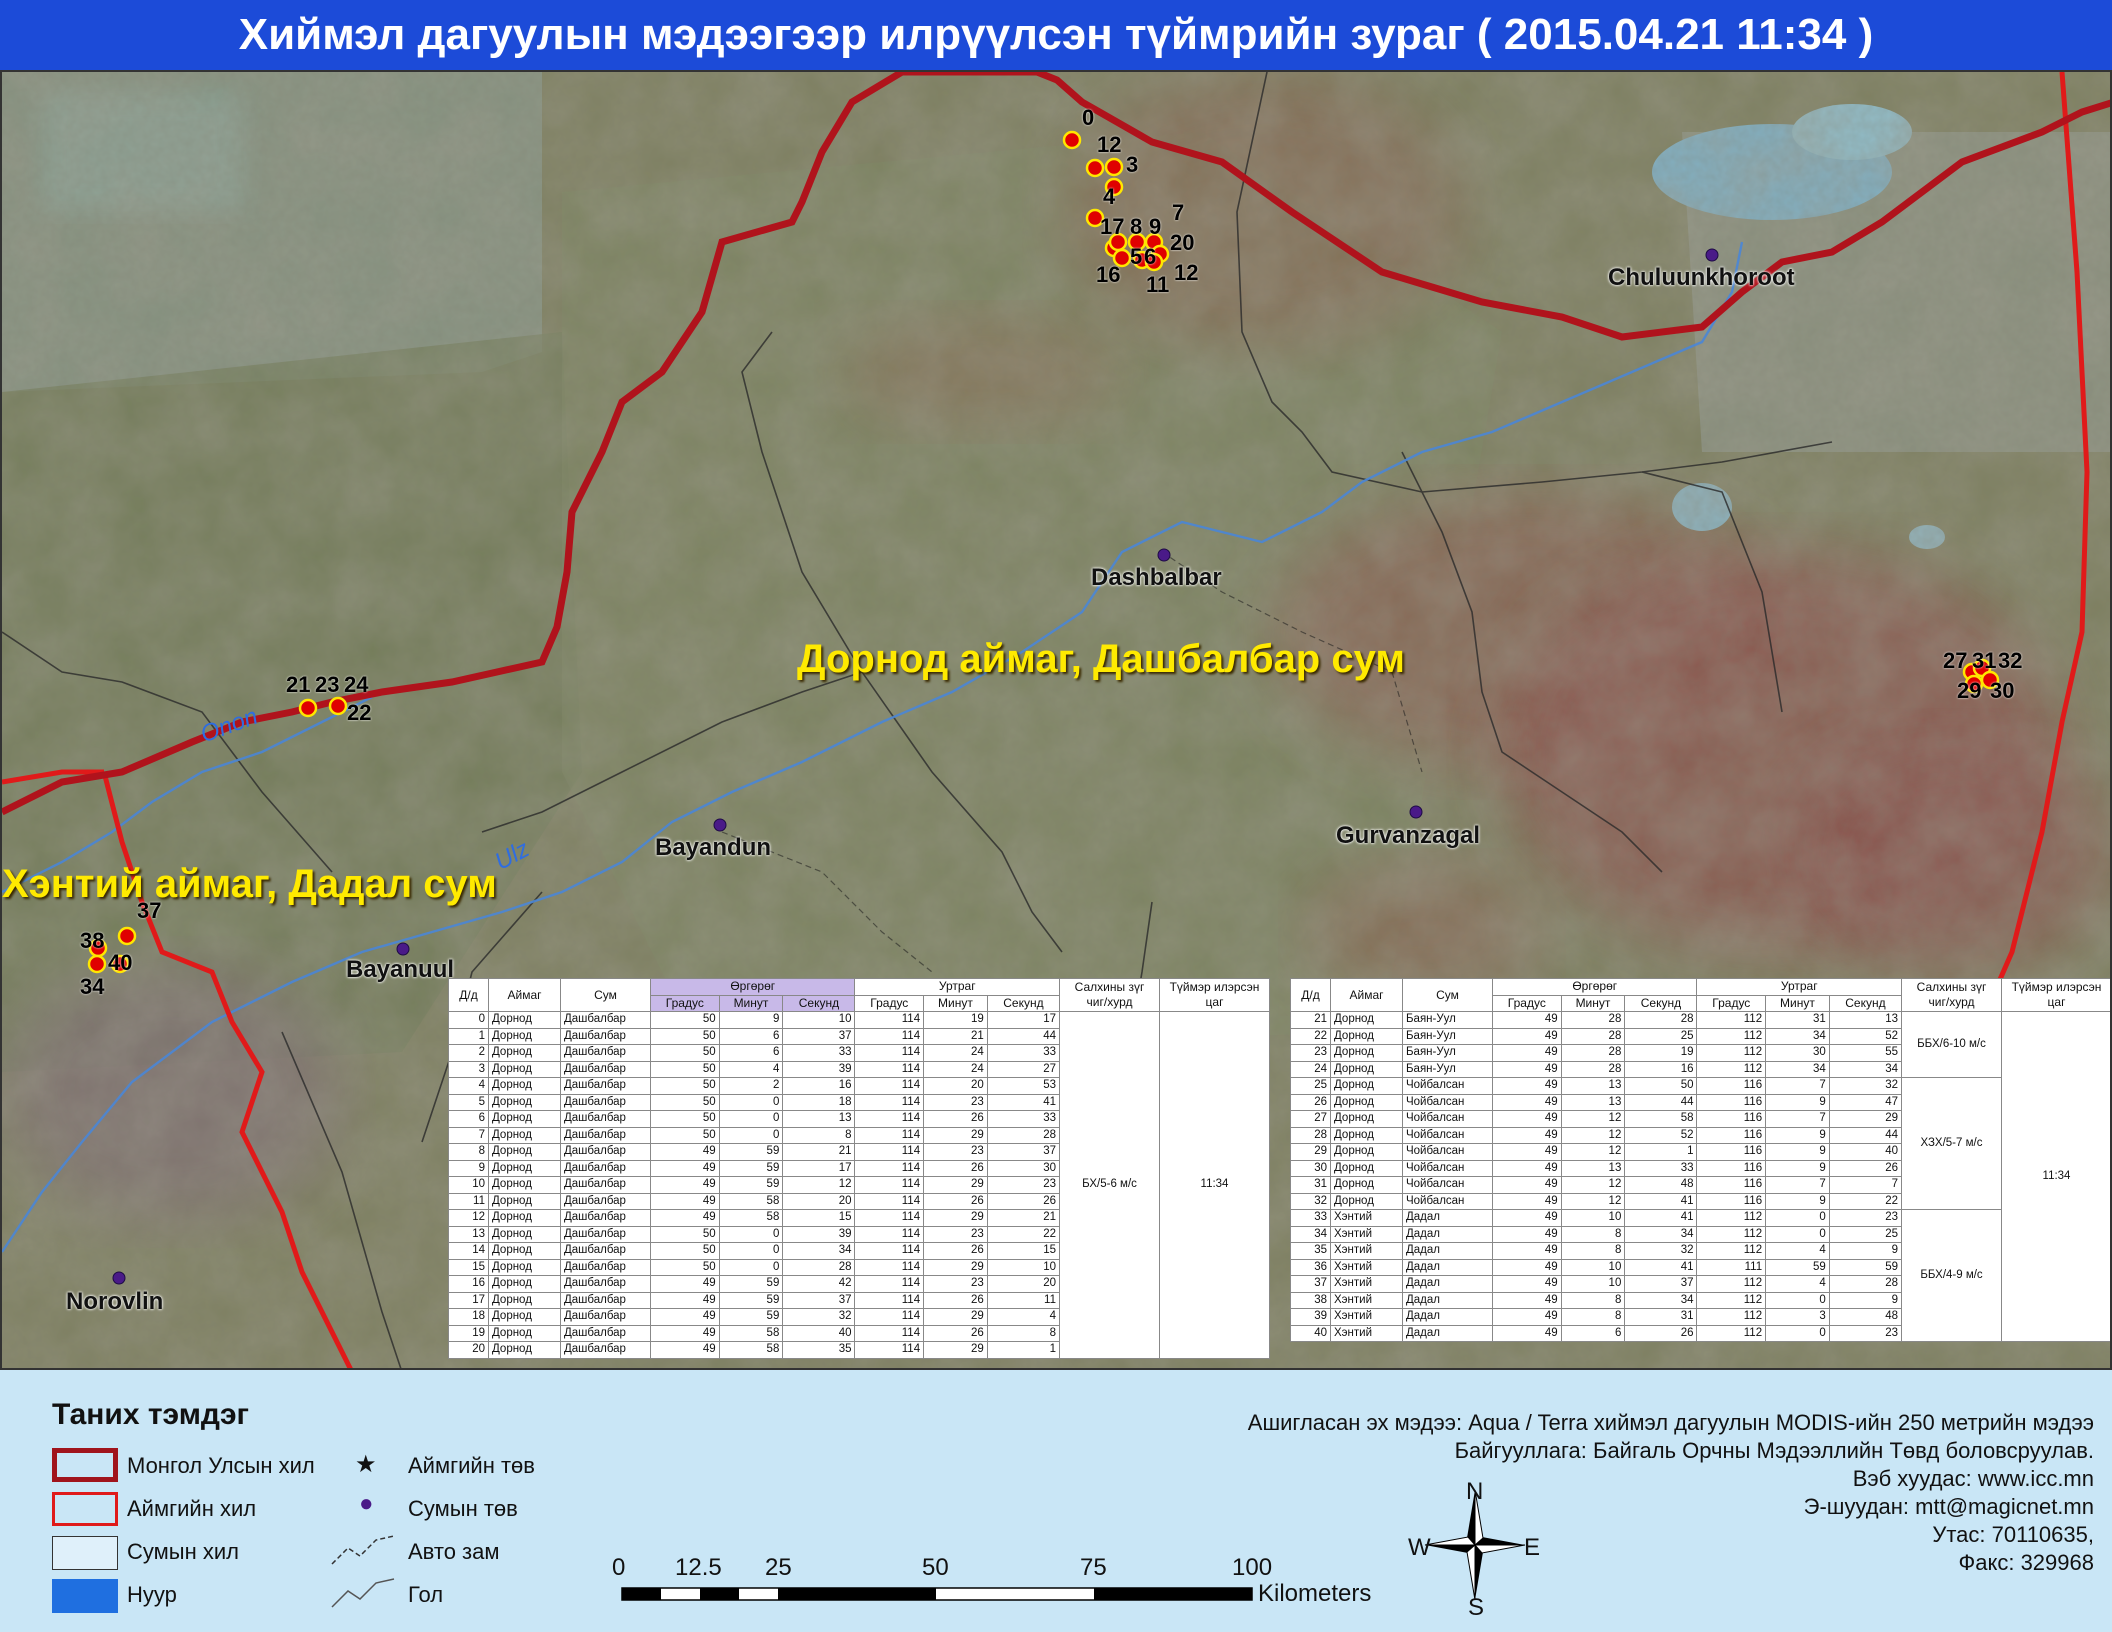 This screenshot has height=1632, width=2112. Describe the element at coordinates (819, 1168) in the screenshot. I see `cell-lat-sec: 17` at that location.